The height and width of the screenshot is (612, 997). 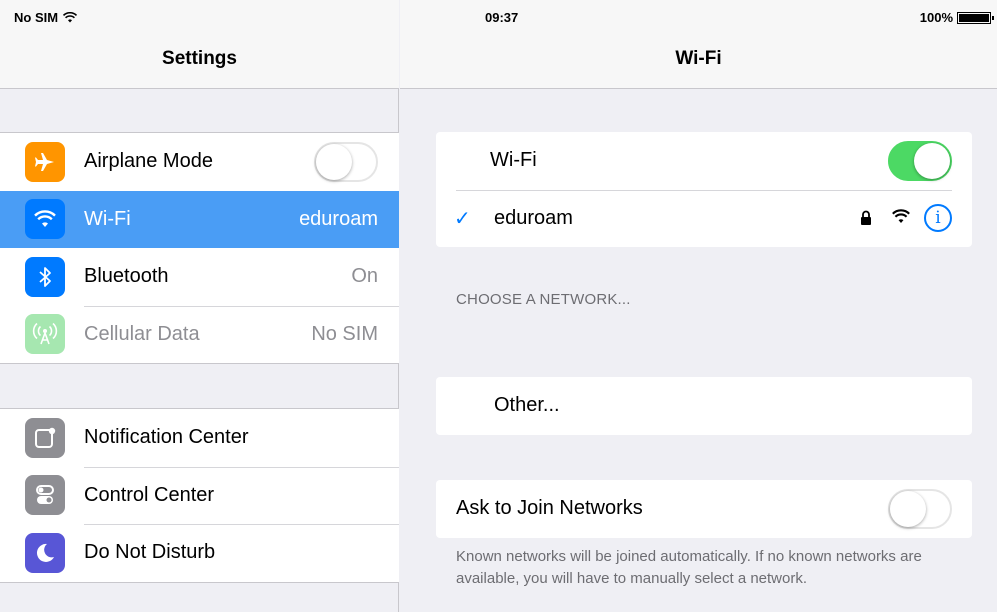 What do you see at coordinates (45, 552) in the screenshot?
I see `moon-icon` at bounding box center [45, 552].